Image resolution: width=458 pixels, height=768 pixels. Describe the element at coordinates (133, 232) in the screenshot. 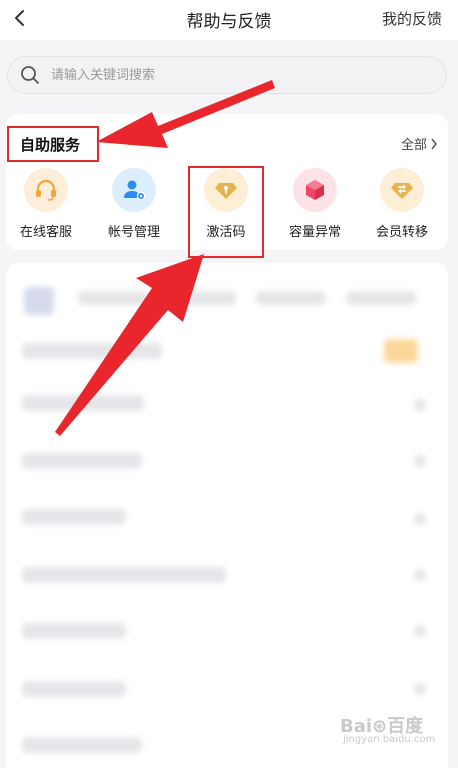

I see `service-label-account-management: 帐号管理` at that location.